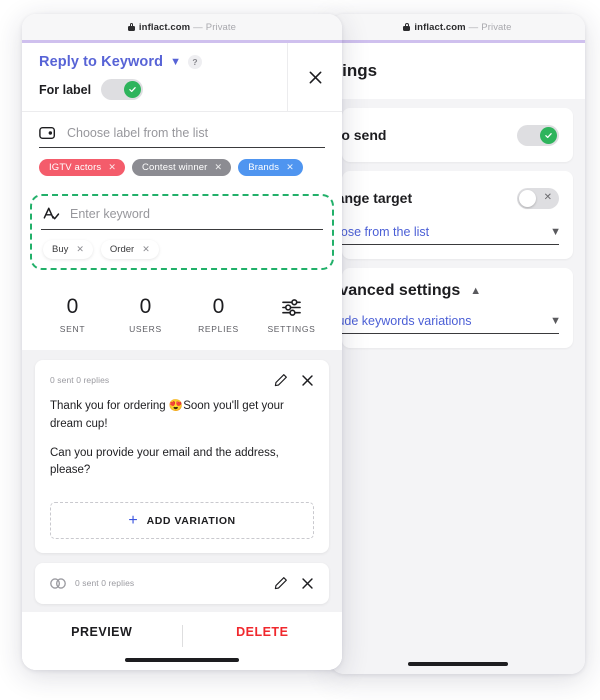  I want to click on keyword-chip: Buy ✕, so click(68, 249).